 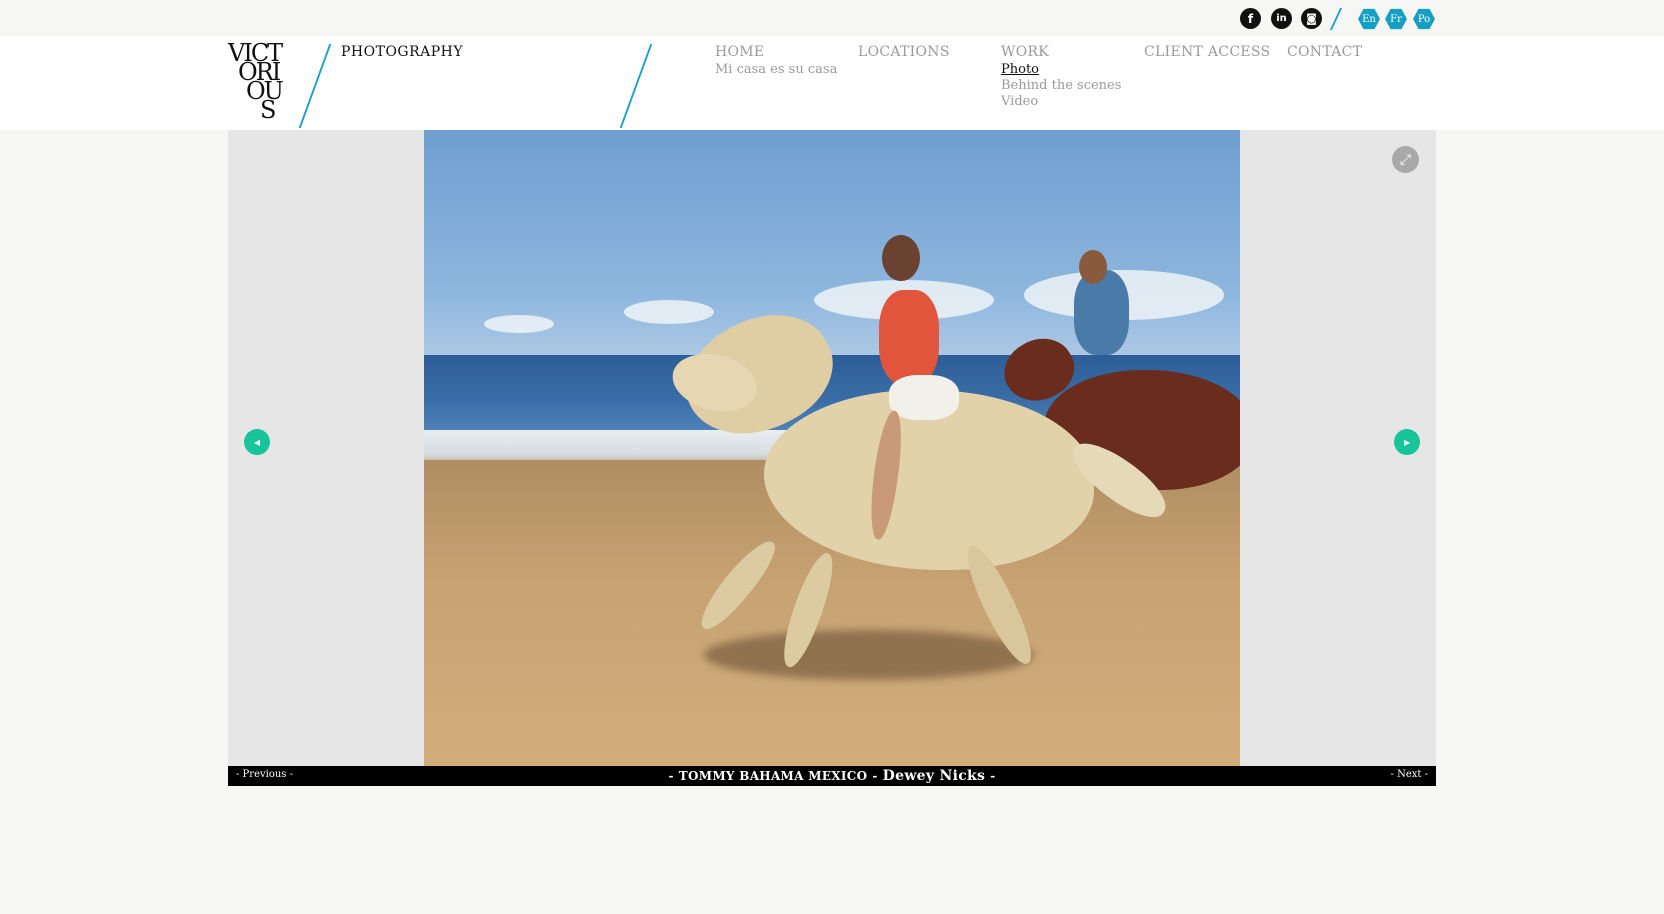 I want to click on nav-home-sub-link: Mi casa es su casa, so click(x=776, y=70).